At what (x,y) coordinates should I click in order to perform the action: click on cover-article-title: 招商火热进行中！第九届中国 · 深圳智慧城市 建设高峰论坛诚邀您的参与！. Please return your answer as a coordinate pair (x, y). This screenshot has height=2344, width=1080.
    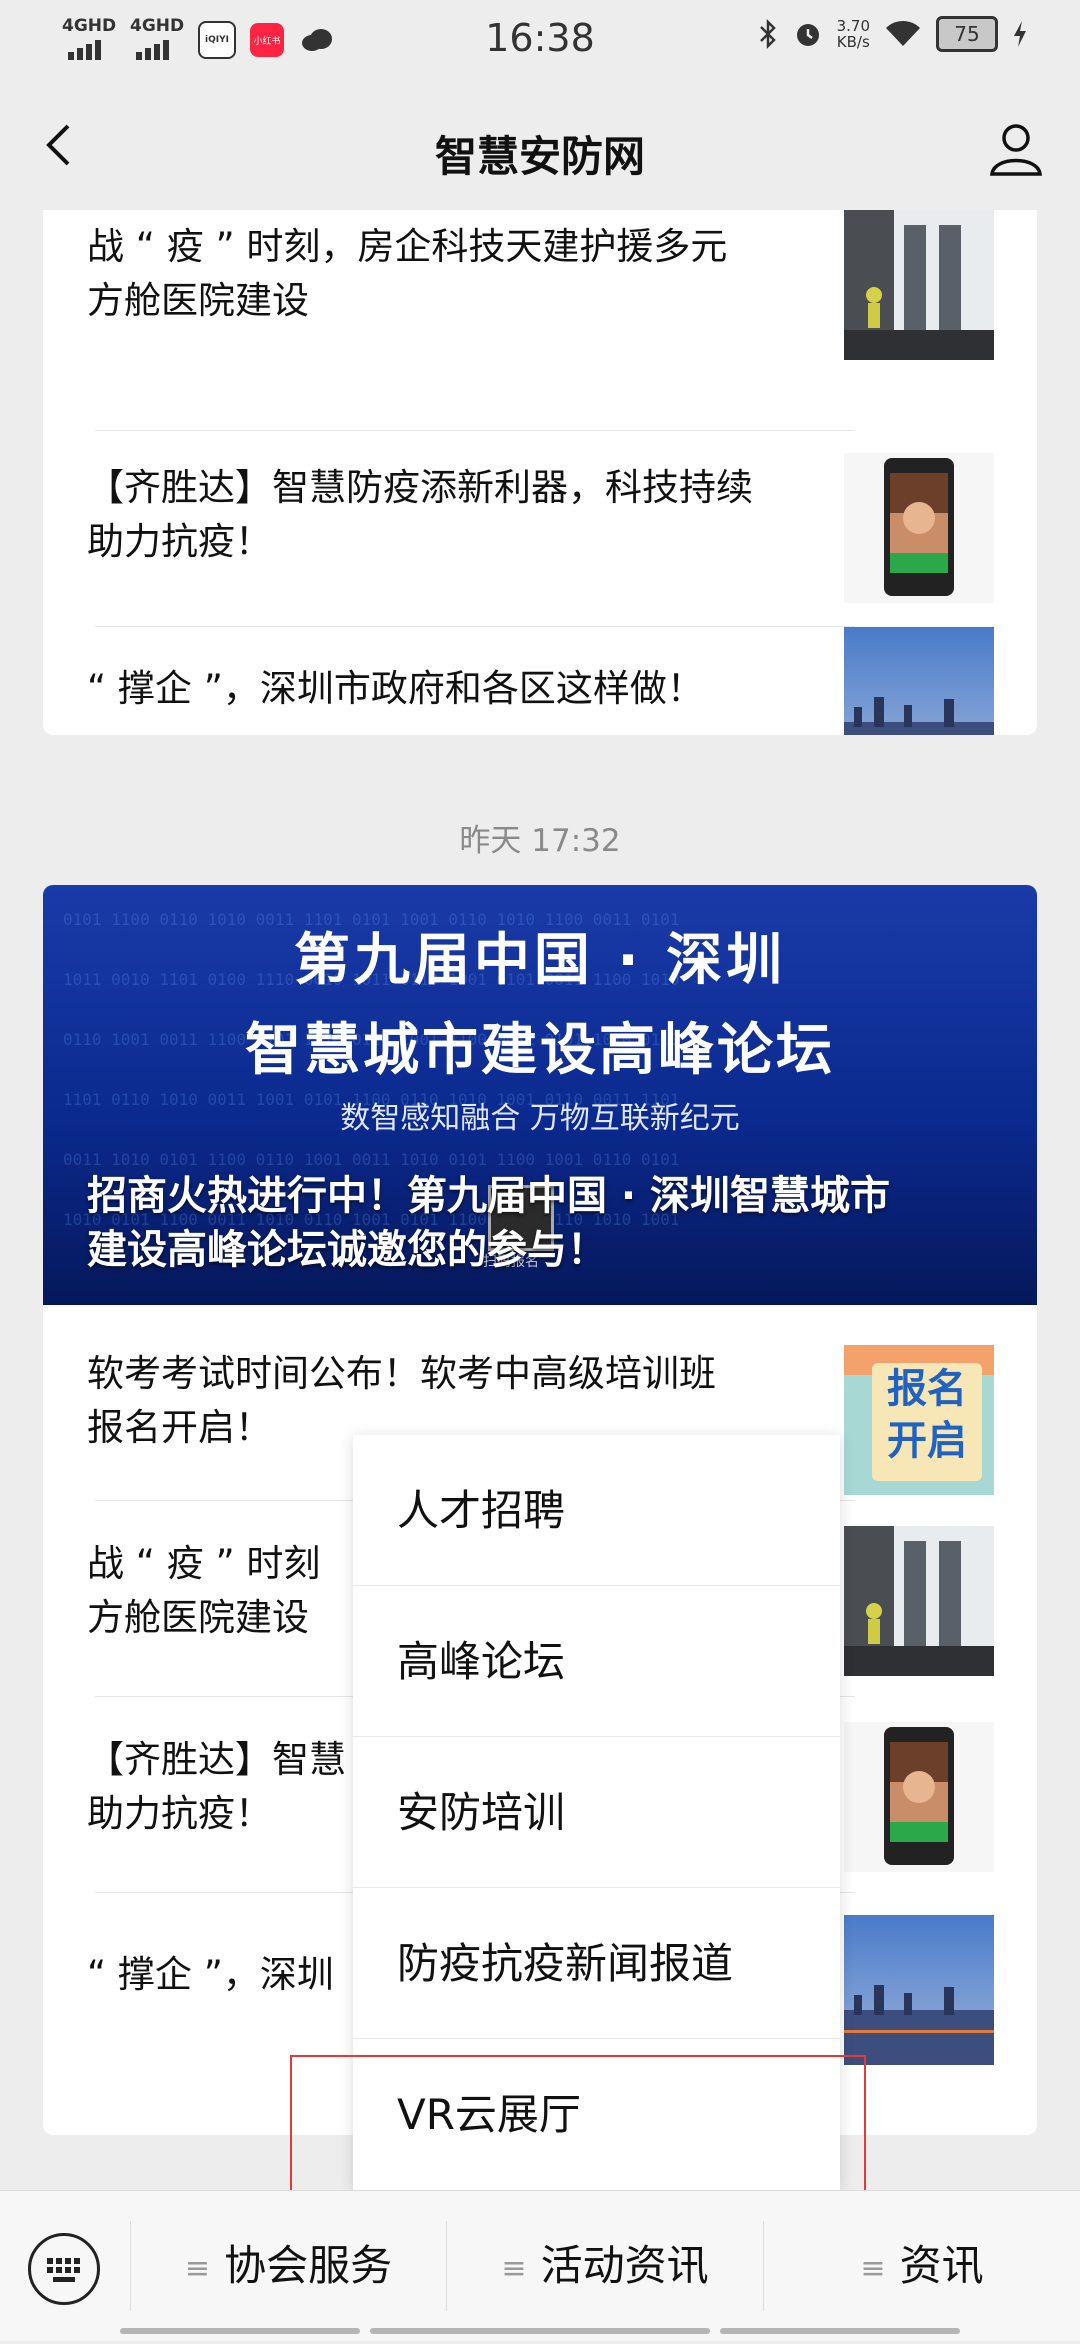
    Looking at the image, I should click on (489, 1223).